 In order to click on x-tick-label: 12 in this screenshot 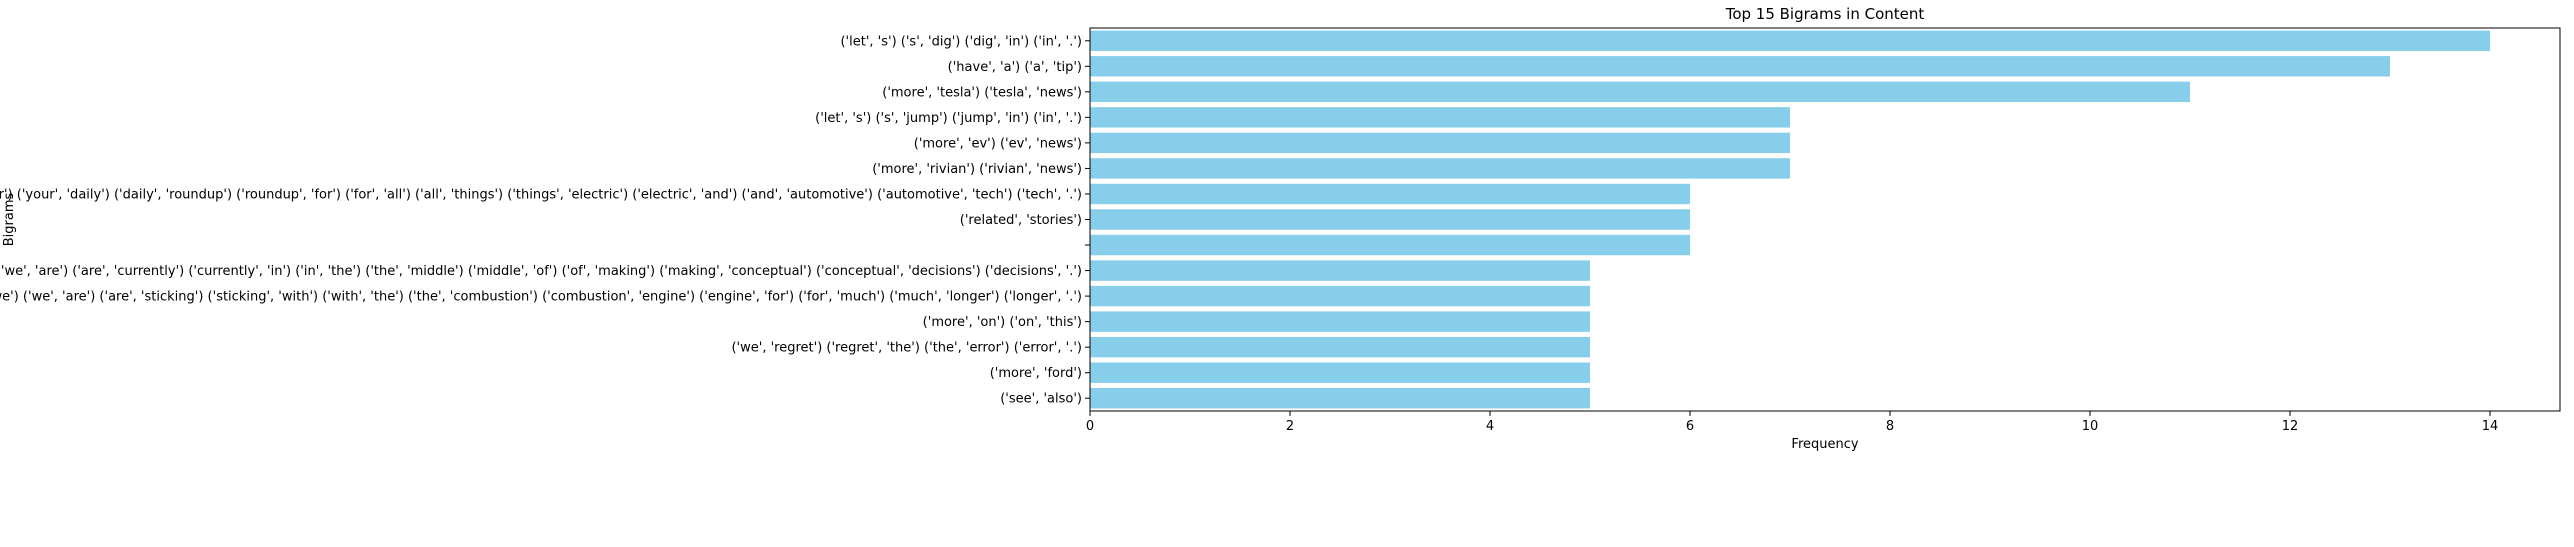, I will do `click(2290, 426)`.